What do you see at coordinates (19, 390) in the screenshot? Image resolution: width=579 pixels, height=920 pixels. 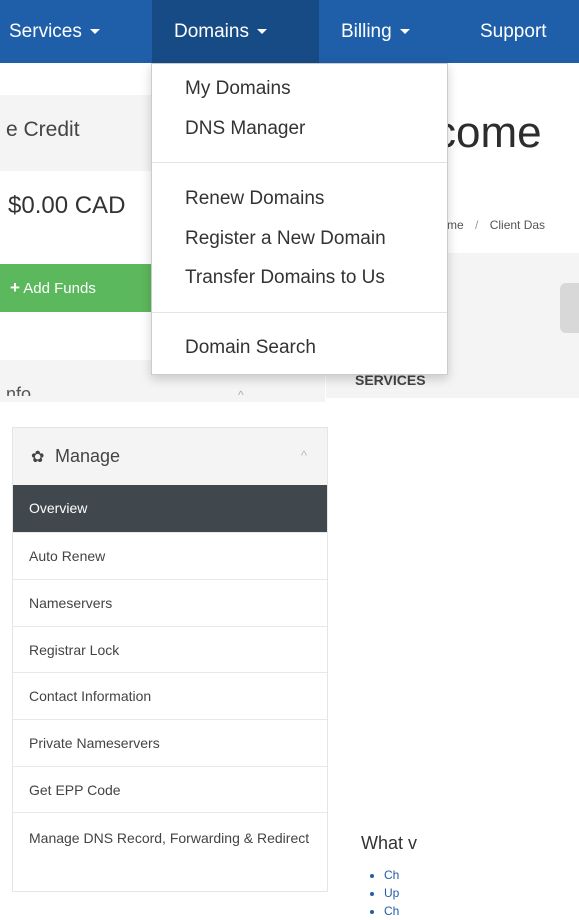 I see `info-panel-title: nfo` at bounding box center [19, 390].